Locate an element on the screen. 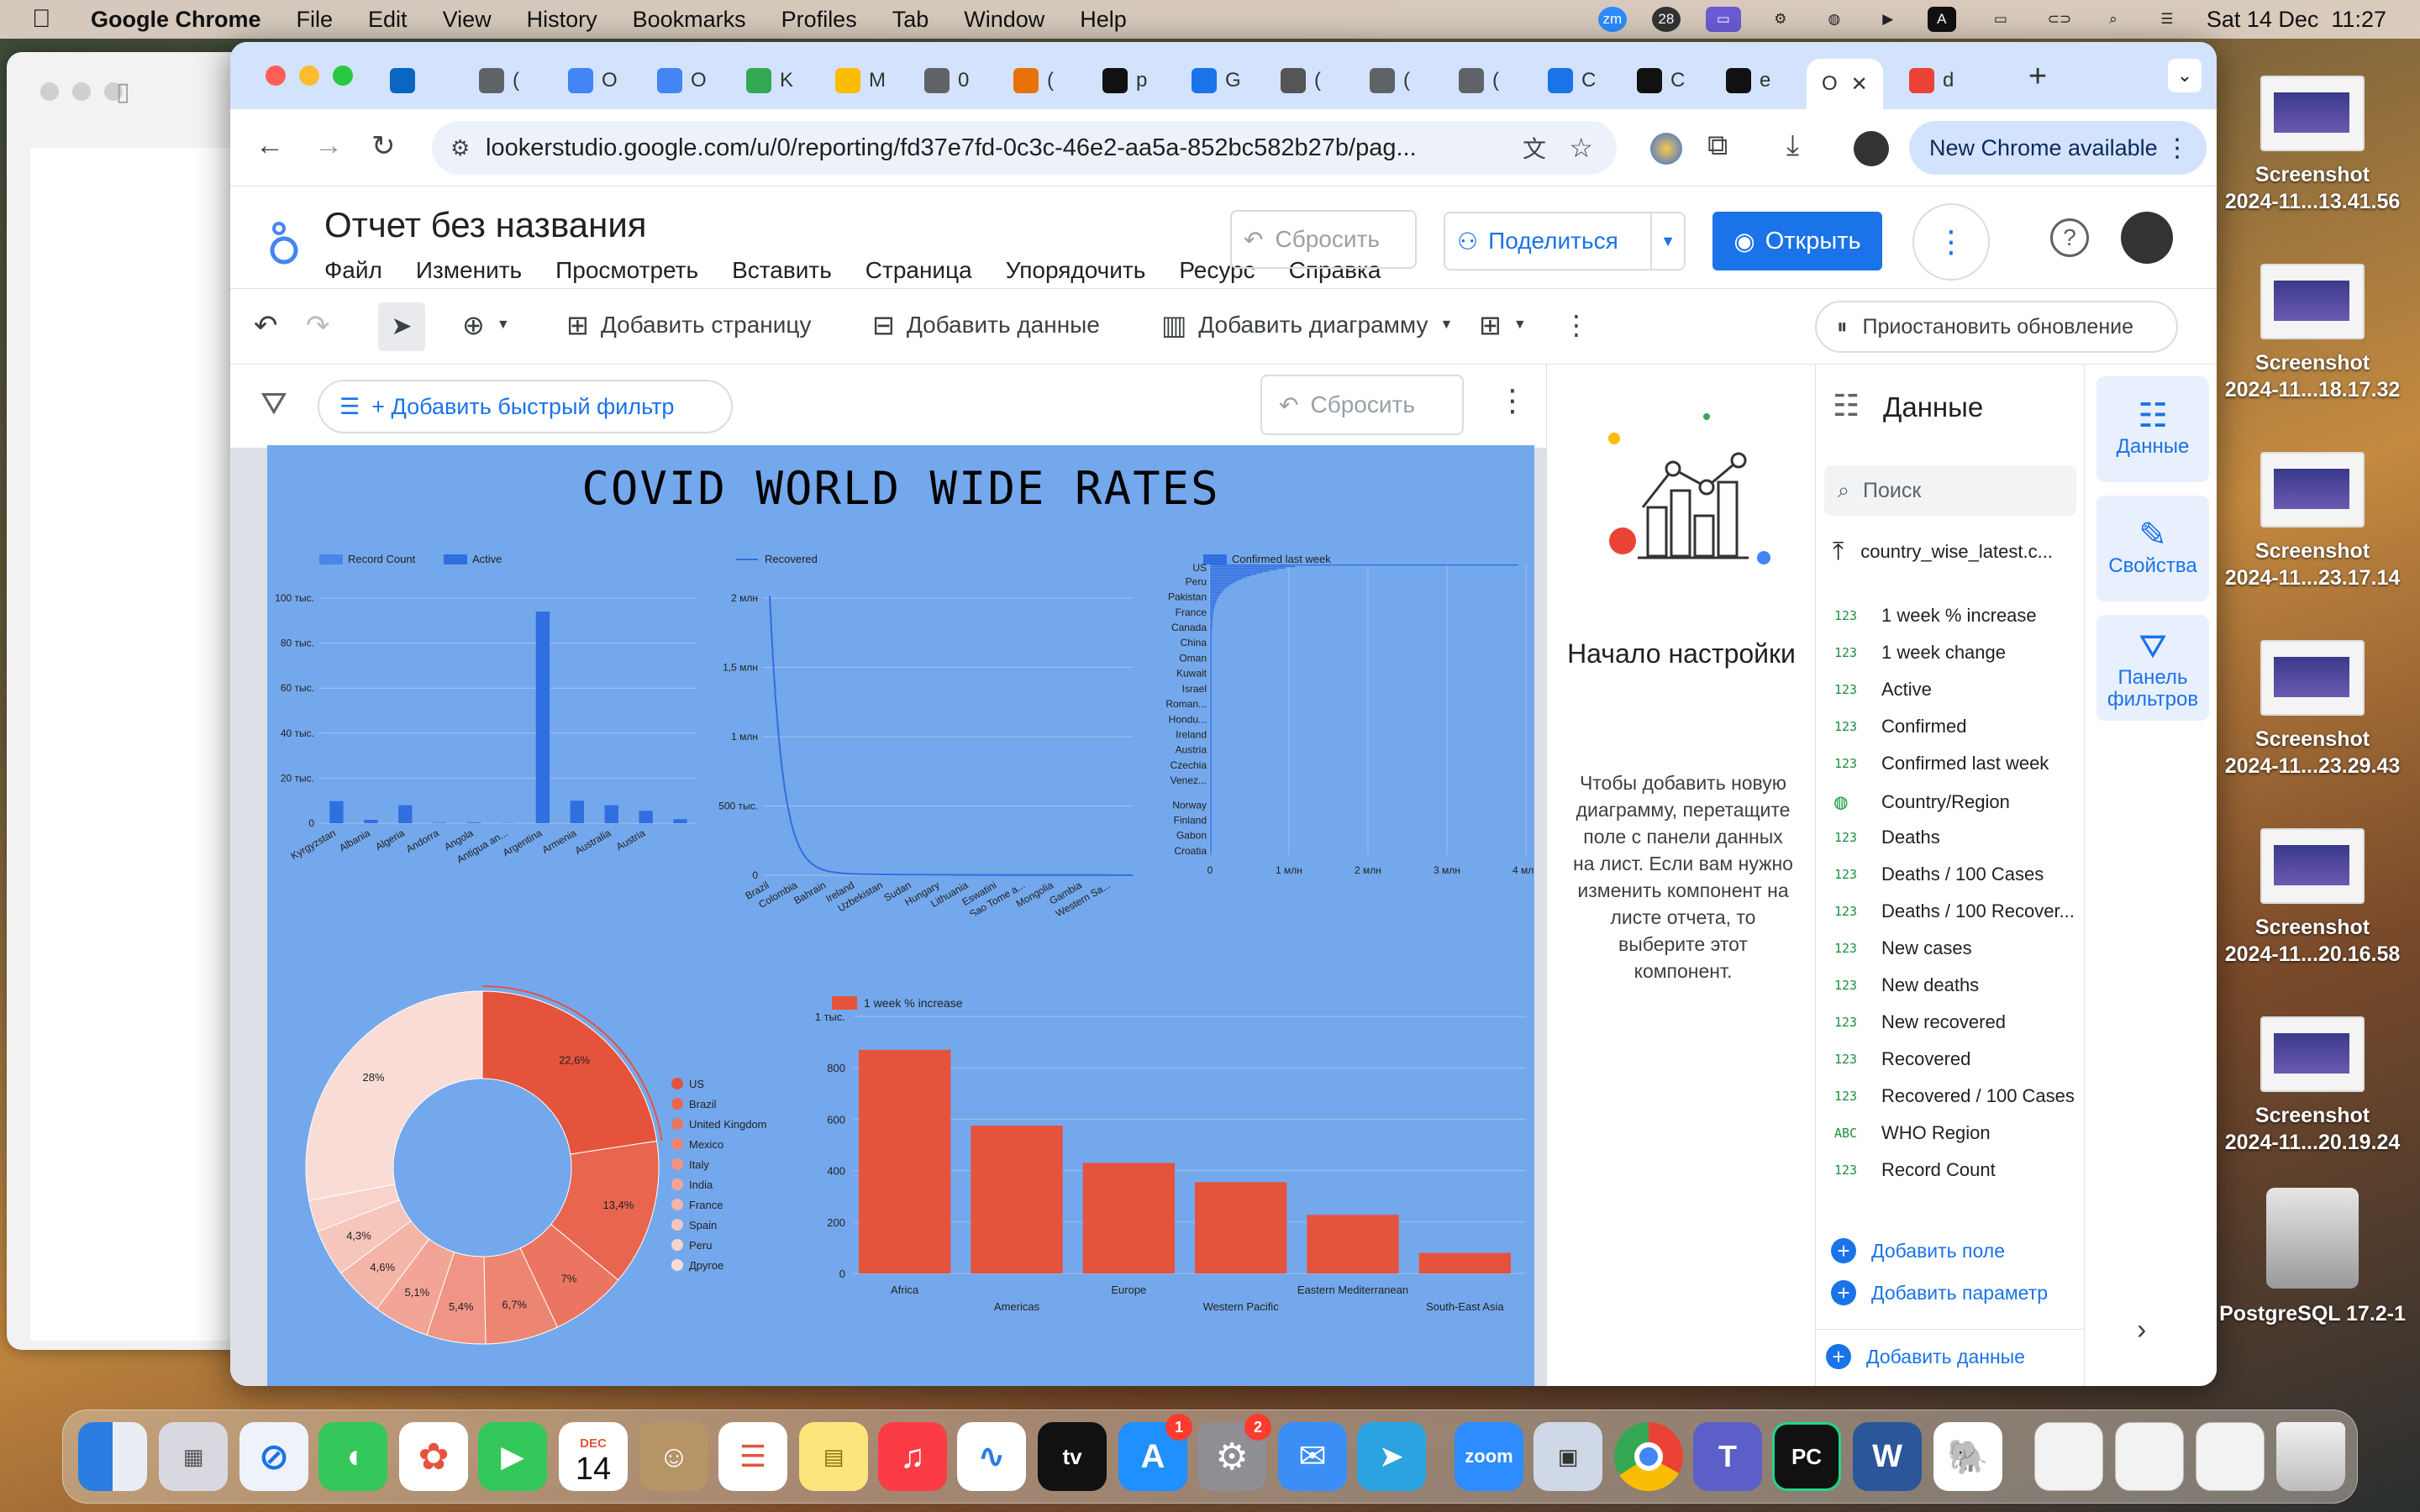 Image resolution: width=2420 pixels, height=1512 pixels. zoom-app-icon: zoom is located at coordinates (1489, 1456).